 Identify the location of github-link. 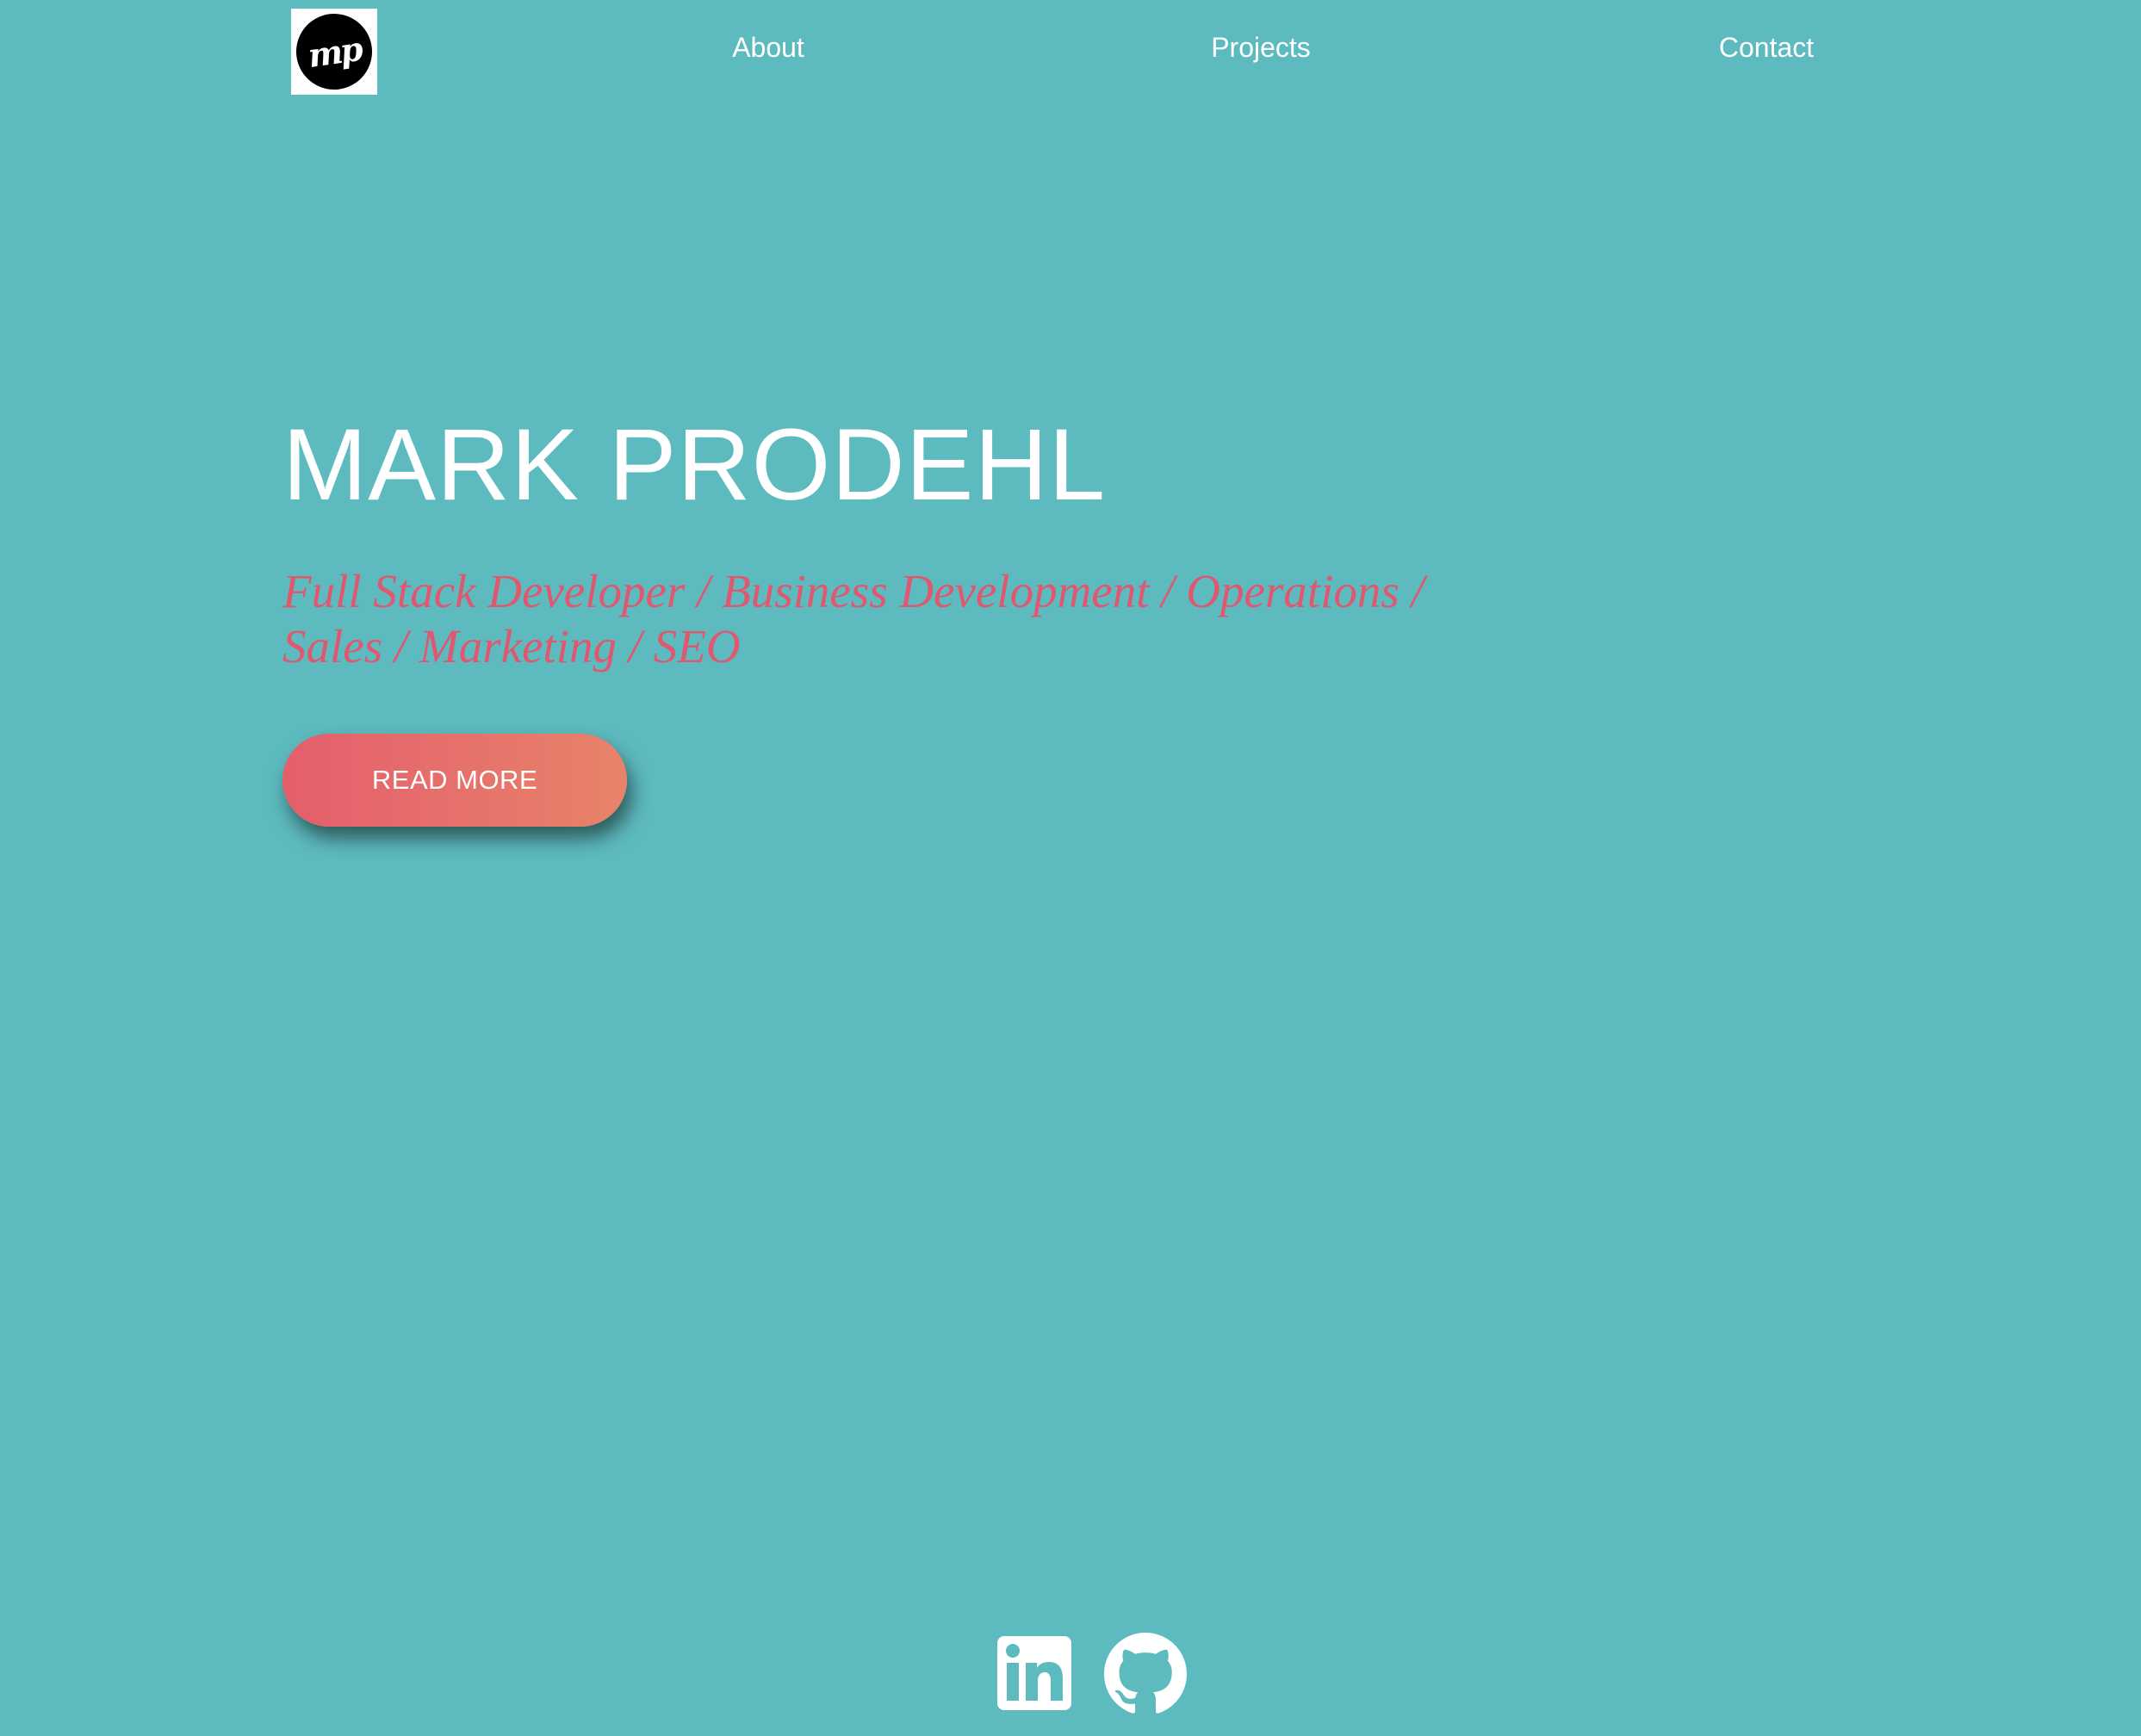
(1145, 1674).